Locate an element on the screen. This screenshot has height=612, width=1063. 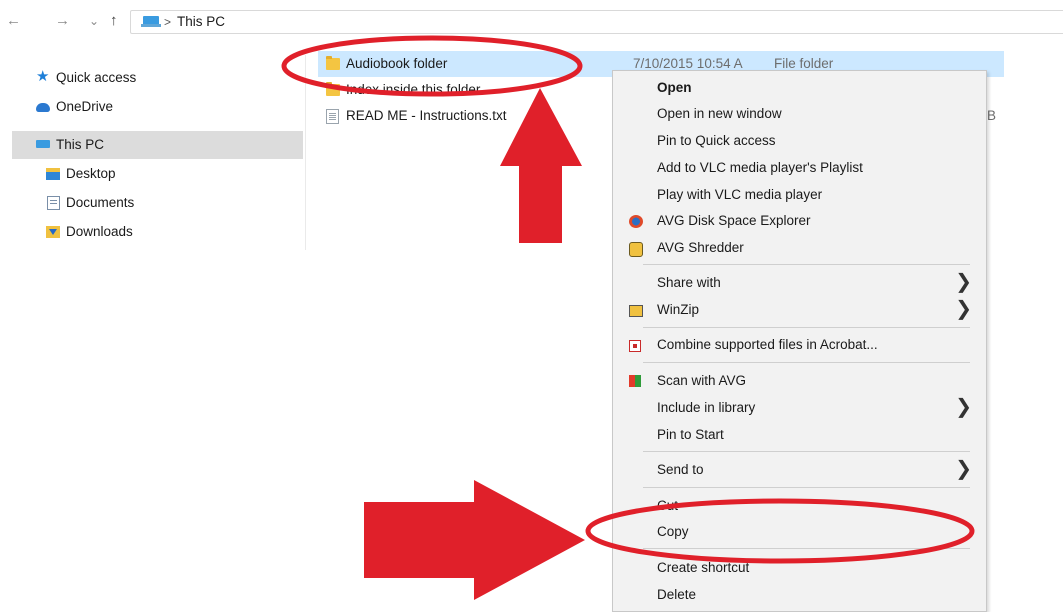
right-arrow-annotation-icon is located at coordinates (474, 540).